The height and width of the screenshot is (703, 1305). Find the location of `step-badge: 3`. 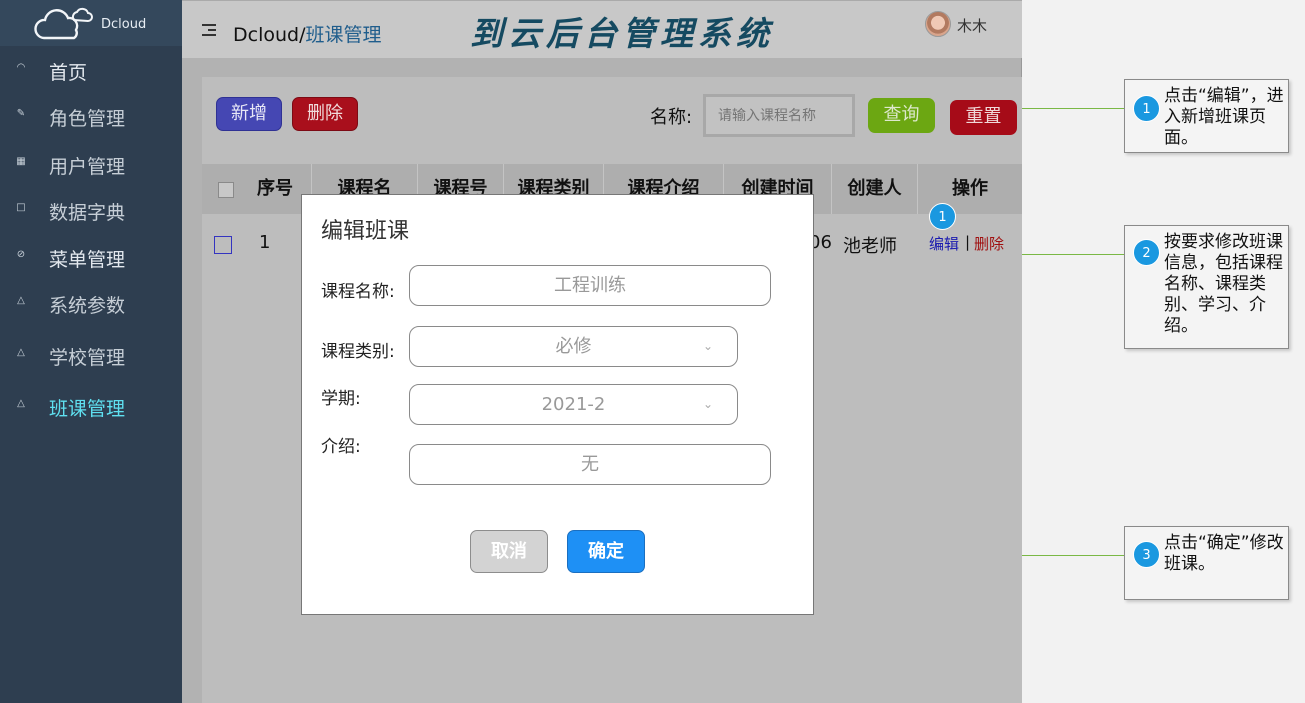

step-badge: 3 is located at coordinates (1146, 554).